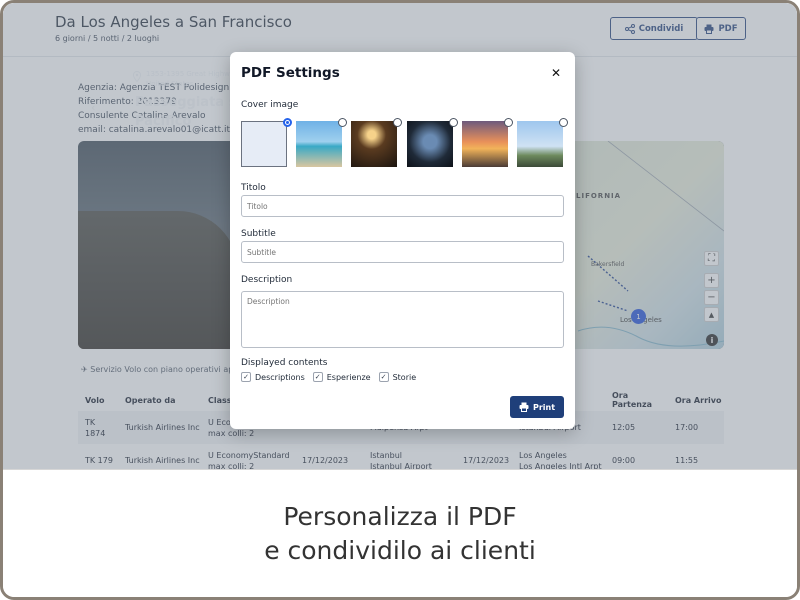 The height and width of the screenshot is (600, 800). Describe the element at coordinates (264, 144) in the screenshot. I see `cover-option-blank` at that location.